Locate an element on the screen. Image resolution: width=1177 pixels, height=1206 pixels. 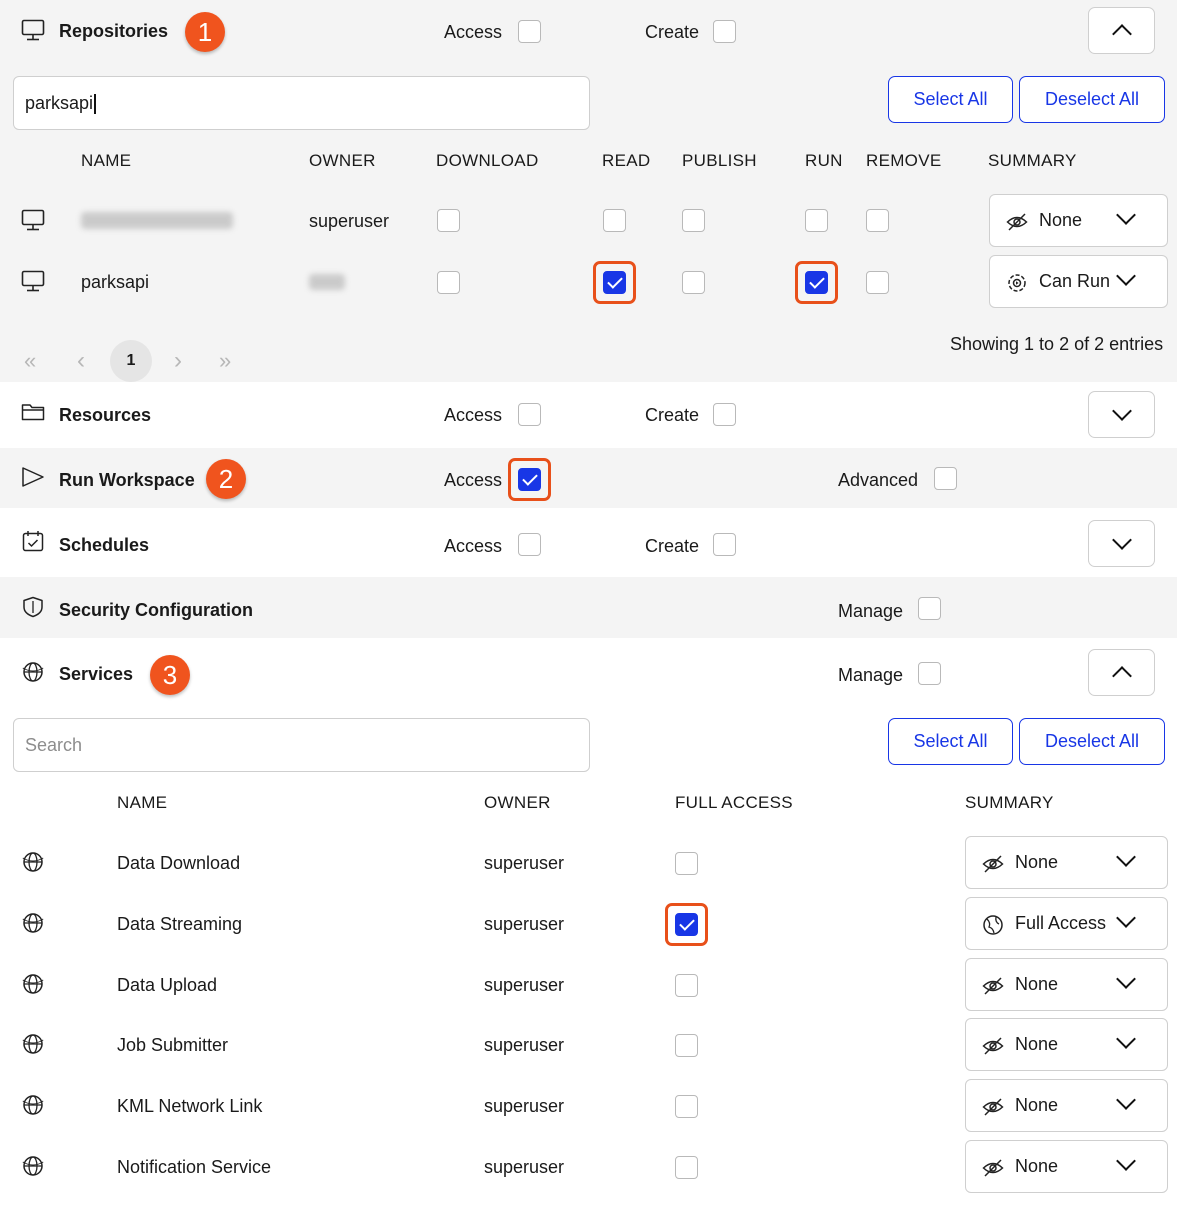
repo-owner: superuser is located at coordinates (349, 221).